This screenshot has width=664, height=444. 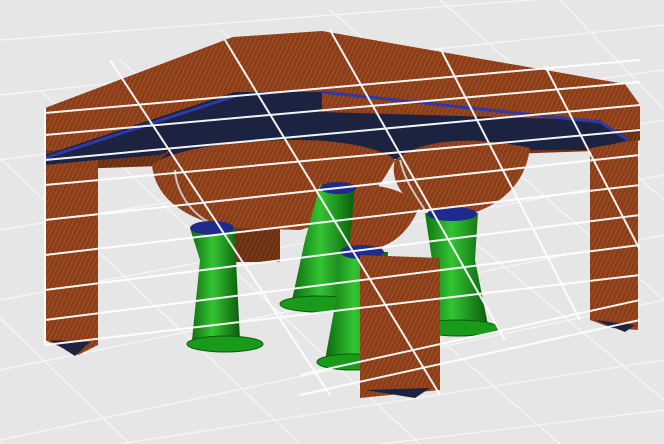 I want to click on table-leg-front-left, so click(x=71, y=258).